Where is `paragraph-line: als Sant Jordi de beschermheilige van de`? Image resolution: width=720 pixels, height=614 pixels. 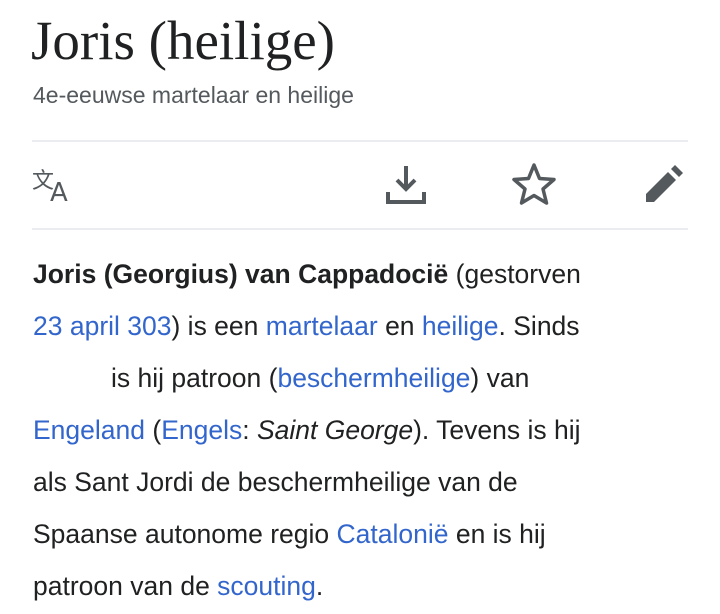
paragraph-line: als Sant Jordi de beschermheilige van de is located at coordinates (363, 482).